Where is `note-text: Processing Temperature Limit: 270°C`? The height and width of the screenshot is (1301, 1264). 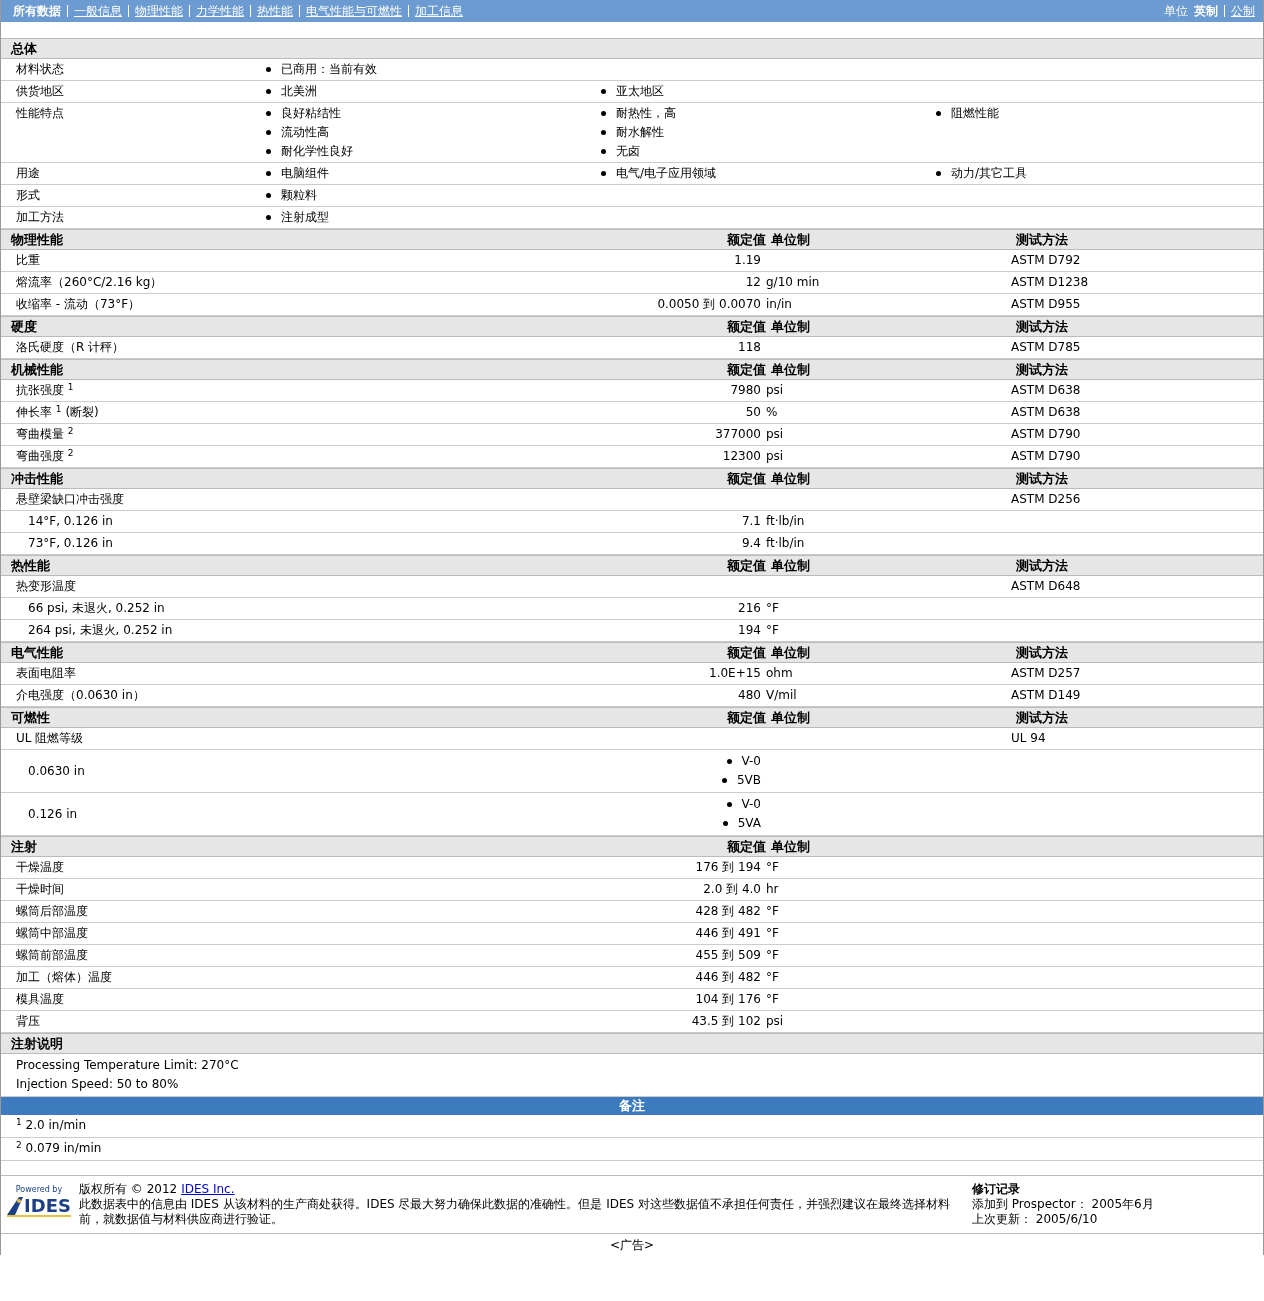
note-text: Processing Temperature Limit: 270°C is located at coordinates (128, 1065).